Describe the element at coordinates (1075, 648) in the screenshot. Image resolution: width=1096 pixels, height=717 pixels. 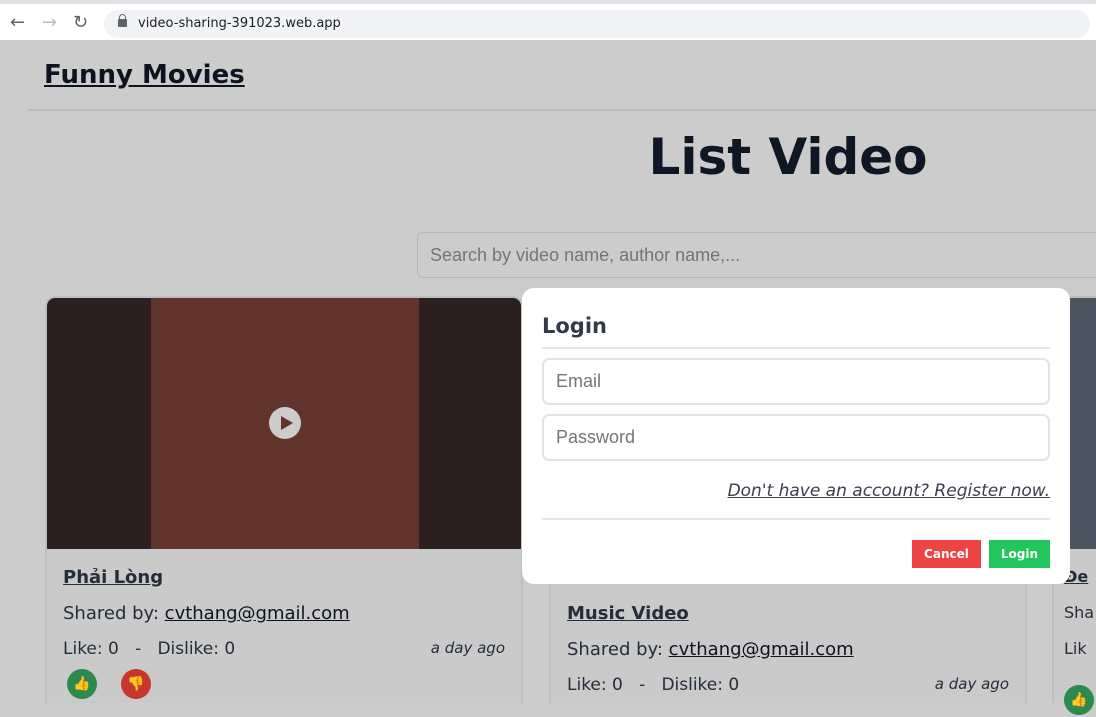
I see `like-label: Lik` at that location.